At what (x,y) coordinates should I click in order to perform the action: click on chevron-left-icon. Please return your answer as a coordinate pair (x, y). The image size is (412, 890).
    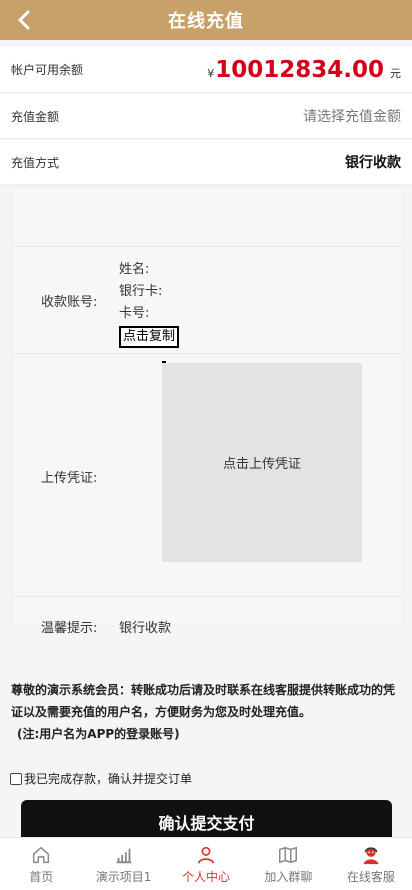
    Looking at the image, I should click on (24, 20).